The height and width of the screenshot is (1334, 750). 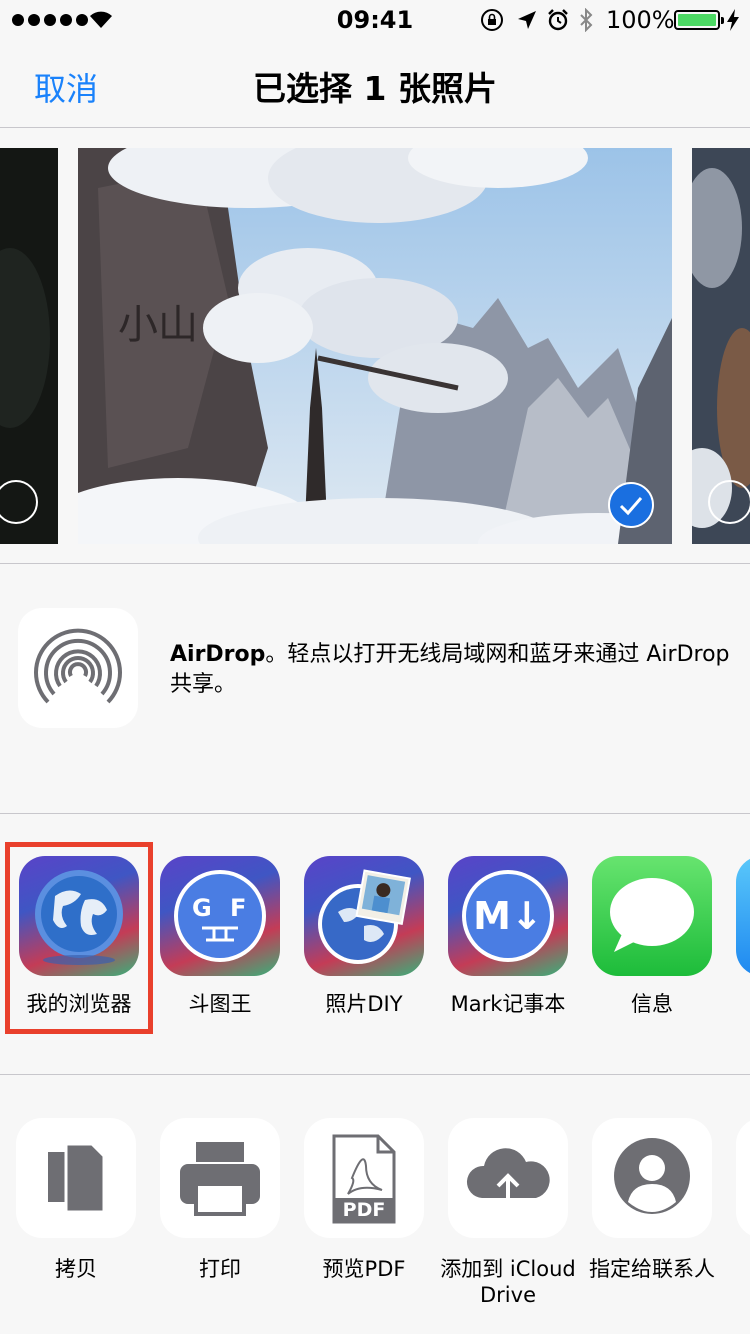 I want to click on navigation-bar: 取消 已选择 1 张照片, so click(x=375, y=84).